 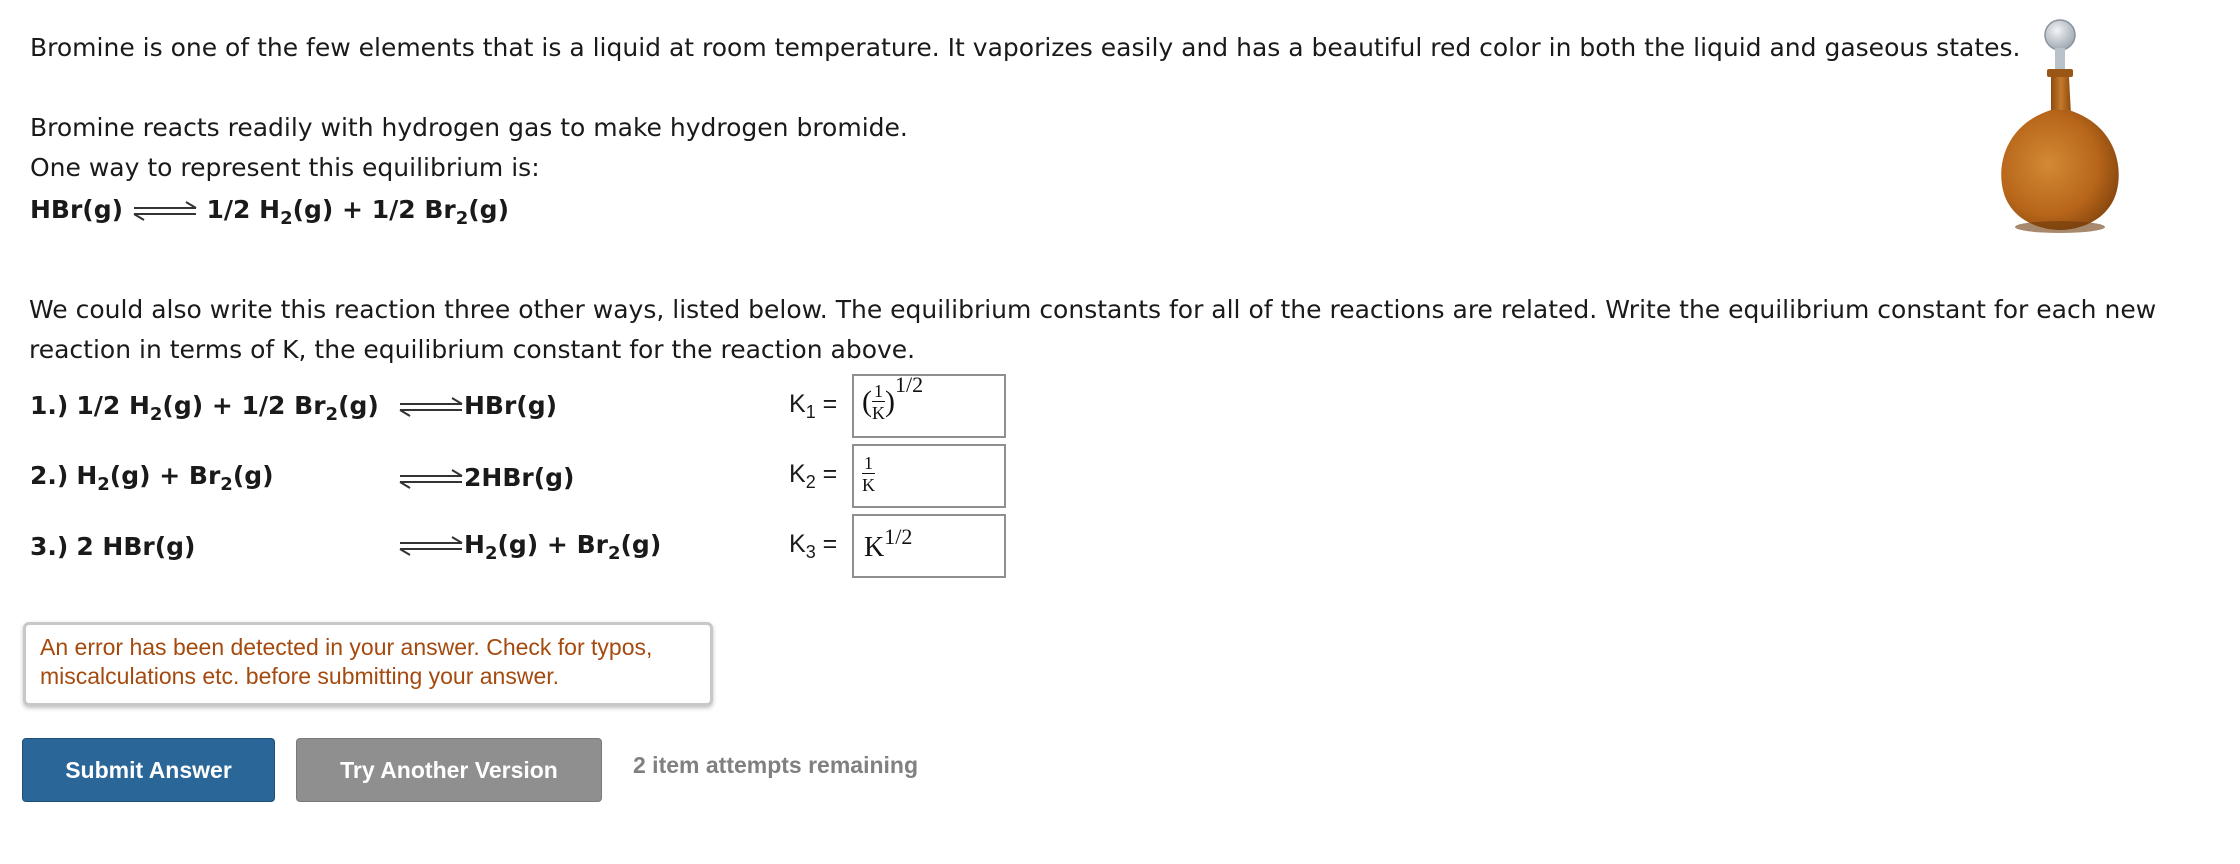 What do you see at coordinates (929, 476) in the screenshot?
I see `k2-answer-field: 1K` at bounding box center [929, 476].